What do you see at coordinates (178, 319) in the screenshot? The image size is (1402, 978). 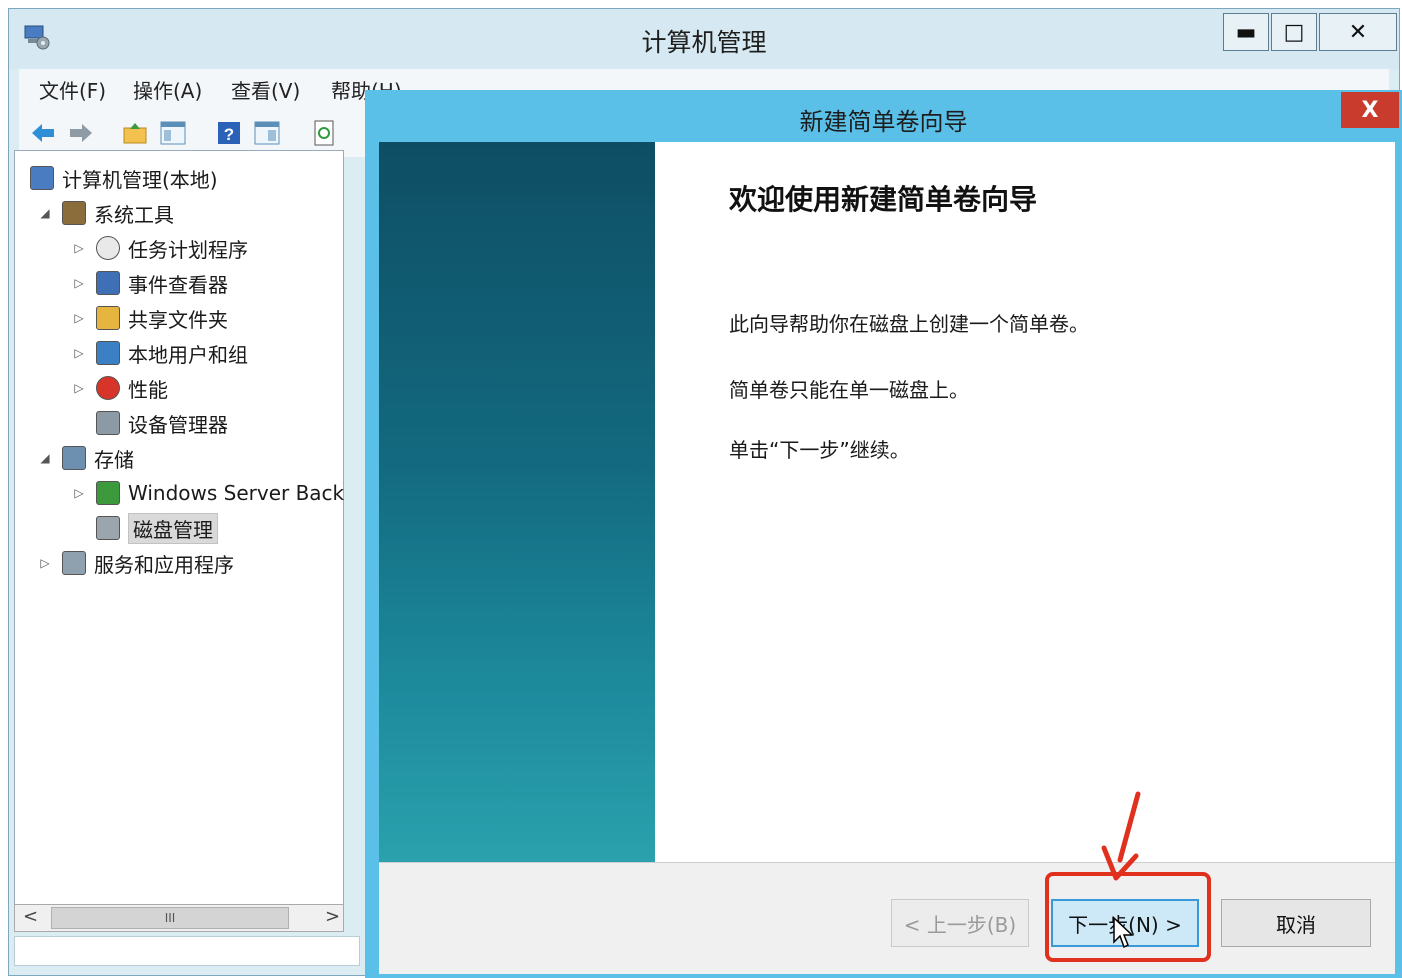 I see `tree-item-label: 共享文件夹` at bounding box center [178, 319].